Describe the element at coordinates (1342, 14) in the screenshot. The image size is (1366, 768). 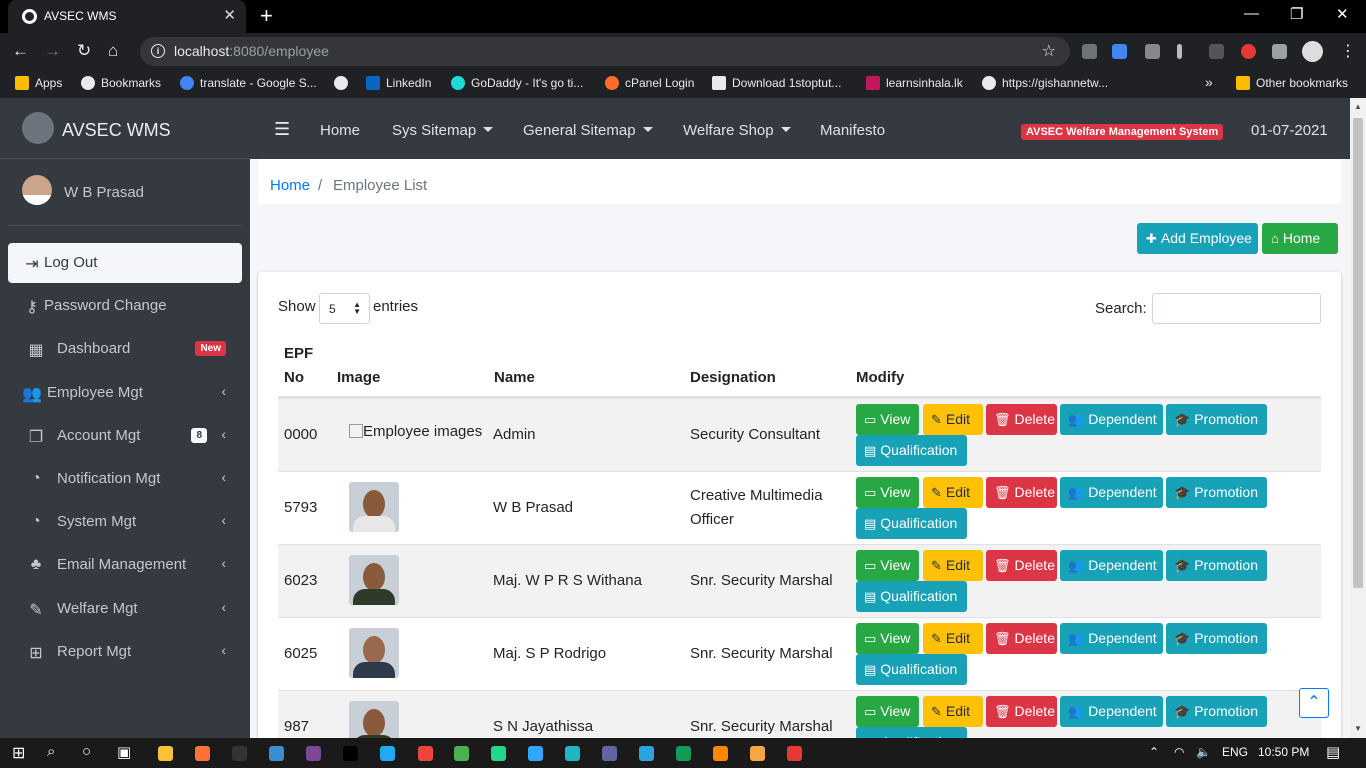
I see `window-close-icon: ✕` at that location.